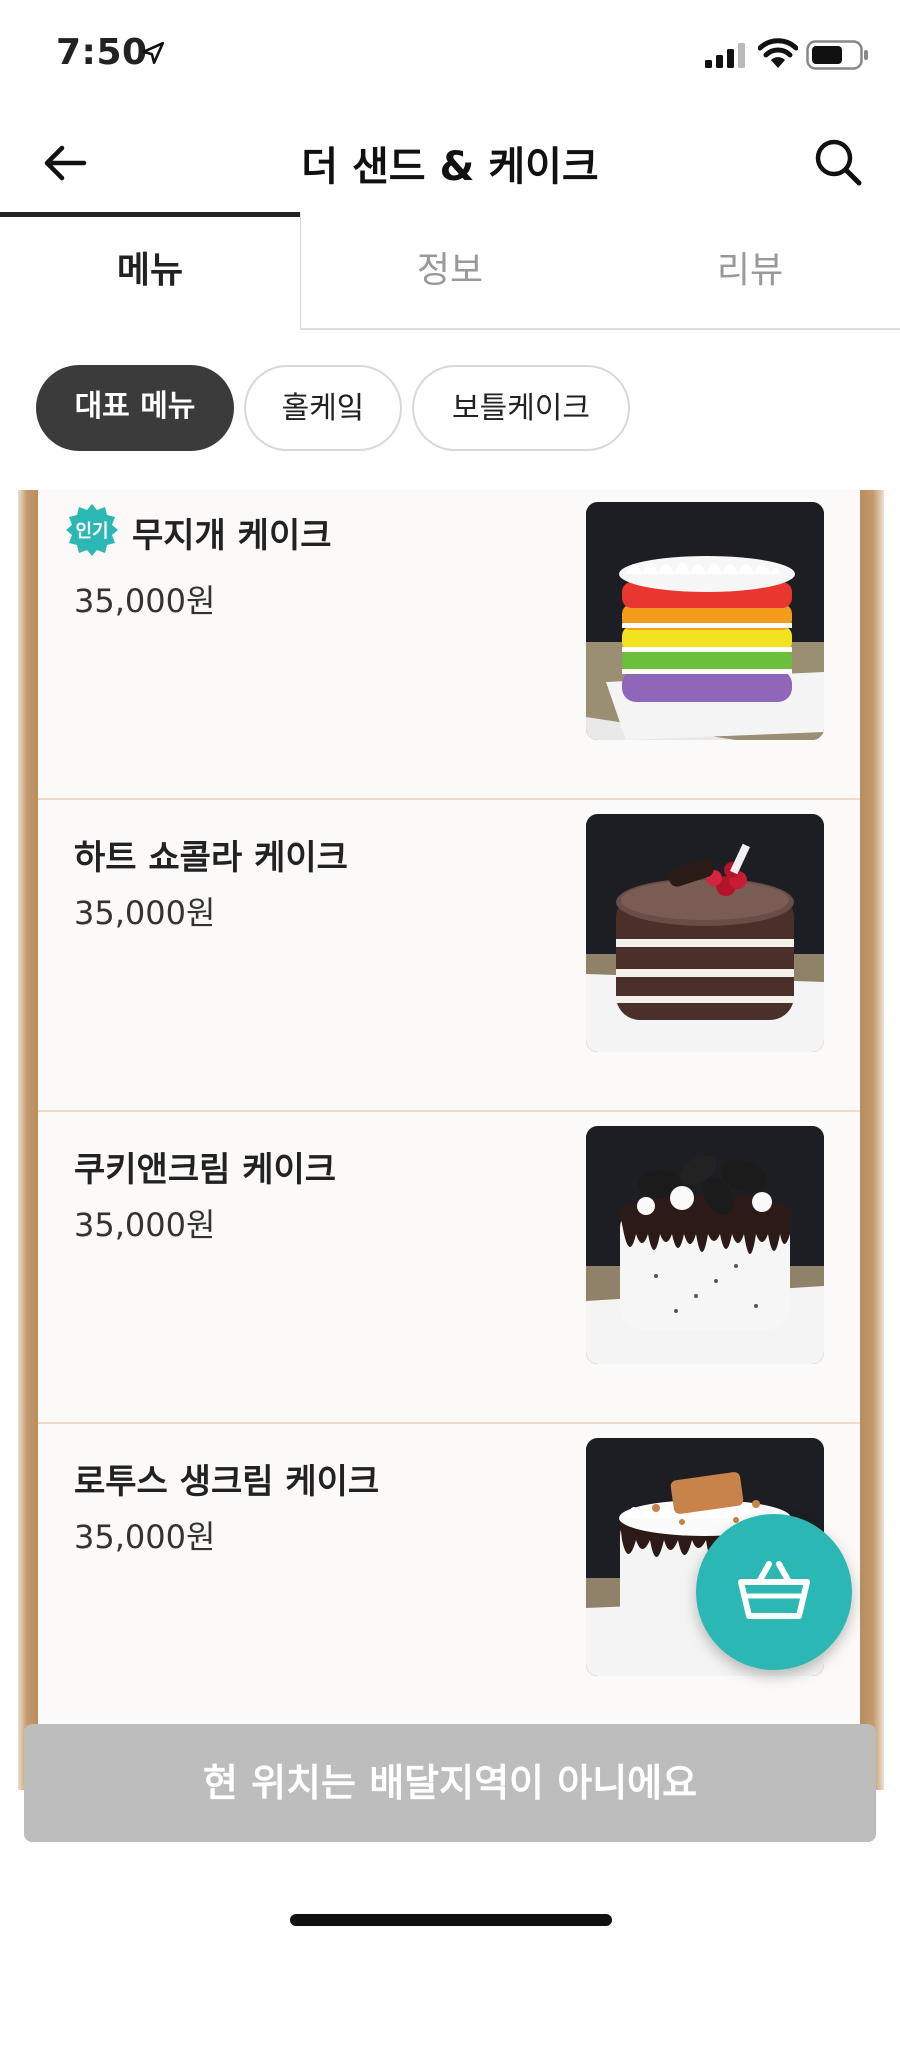  What do you see at coordinates (725, 55) in the screenshot?
I see `signal-icon` at bounding box center [725, 55].